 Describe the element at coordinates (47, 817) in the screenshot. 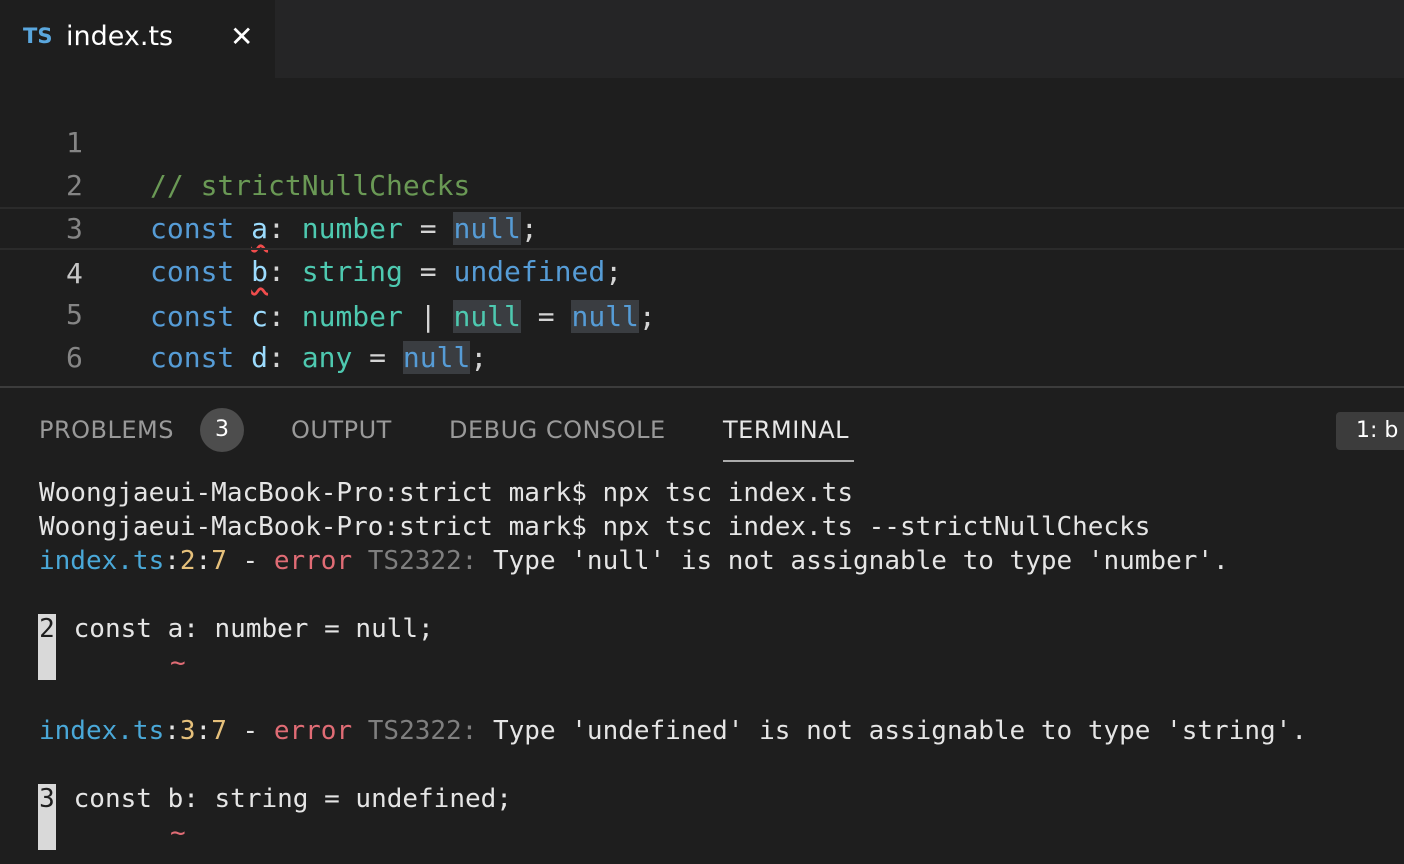

I see `error-line-gutter: 3` at that location.